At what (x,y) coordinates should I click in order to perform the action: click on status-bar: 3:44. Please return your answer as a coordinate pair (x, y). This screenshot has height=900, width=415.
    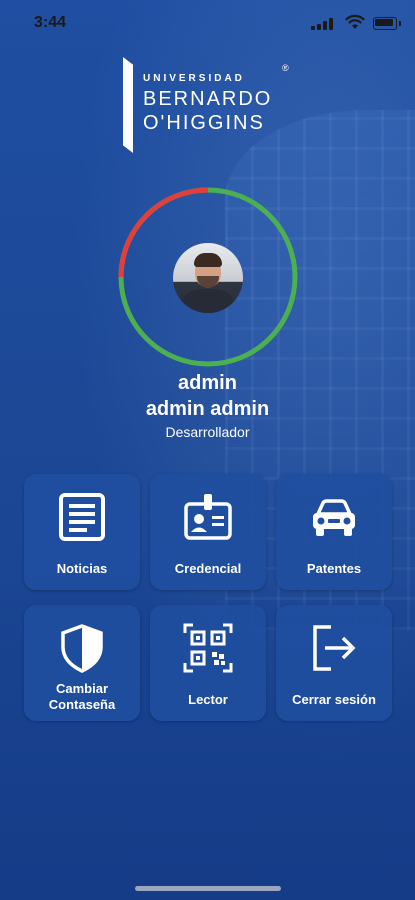
    Looking at the image, I should click on (207, 24).